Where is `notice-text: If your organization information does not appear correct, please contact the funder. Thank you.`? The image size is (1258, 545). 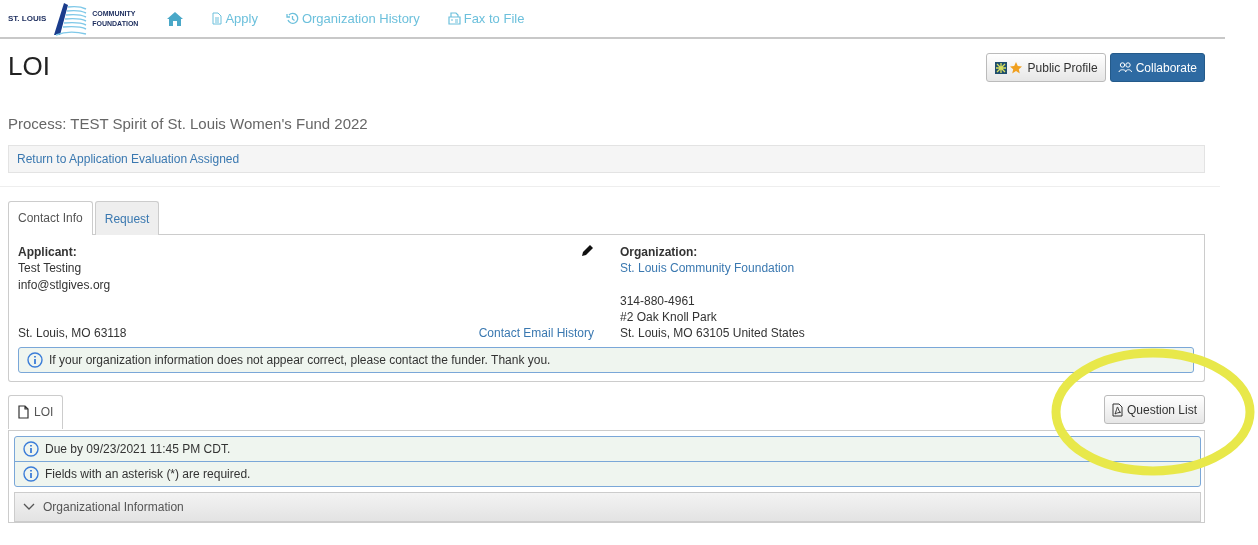
notice-text: If your organization information does not appear correct, please contact the funder. Thank you. is located at coordinates (300, 360).